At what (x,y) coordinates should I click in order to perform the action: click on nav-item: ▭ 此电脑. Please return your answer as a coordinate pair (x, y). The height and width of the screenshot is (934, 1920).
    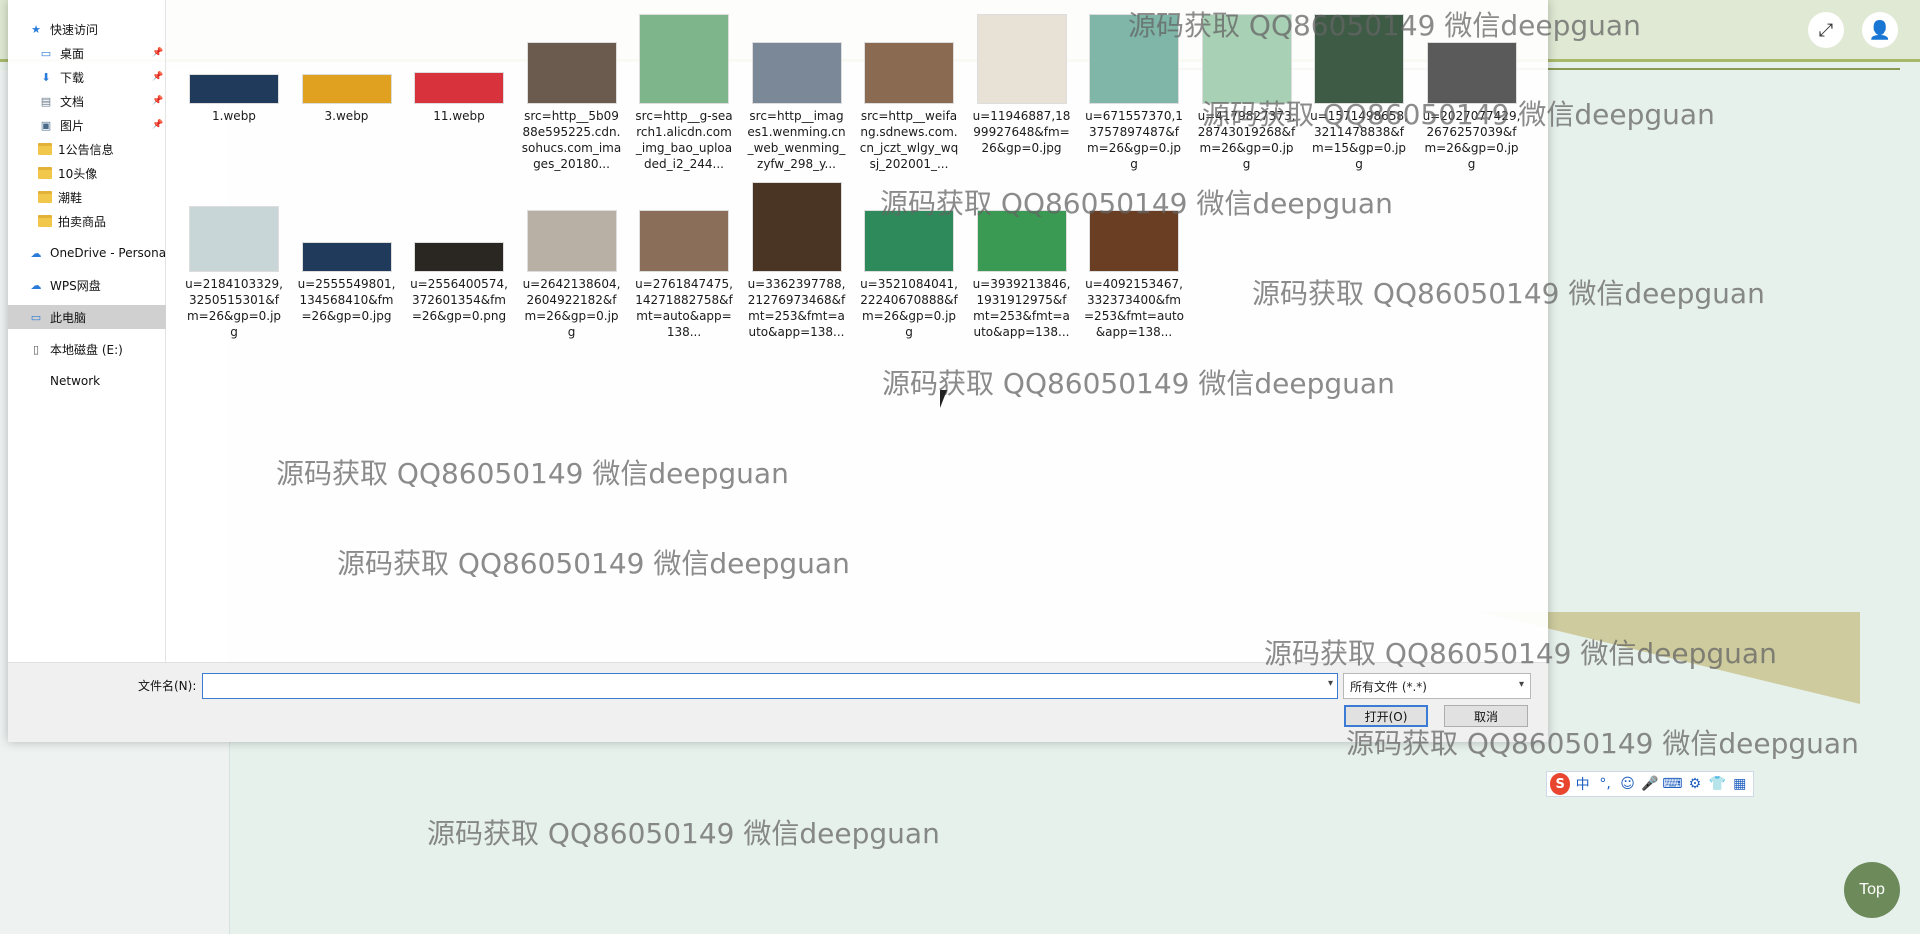
    Looking at the image, I should click on (87, 317).